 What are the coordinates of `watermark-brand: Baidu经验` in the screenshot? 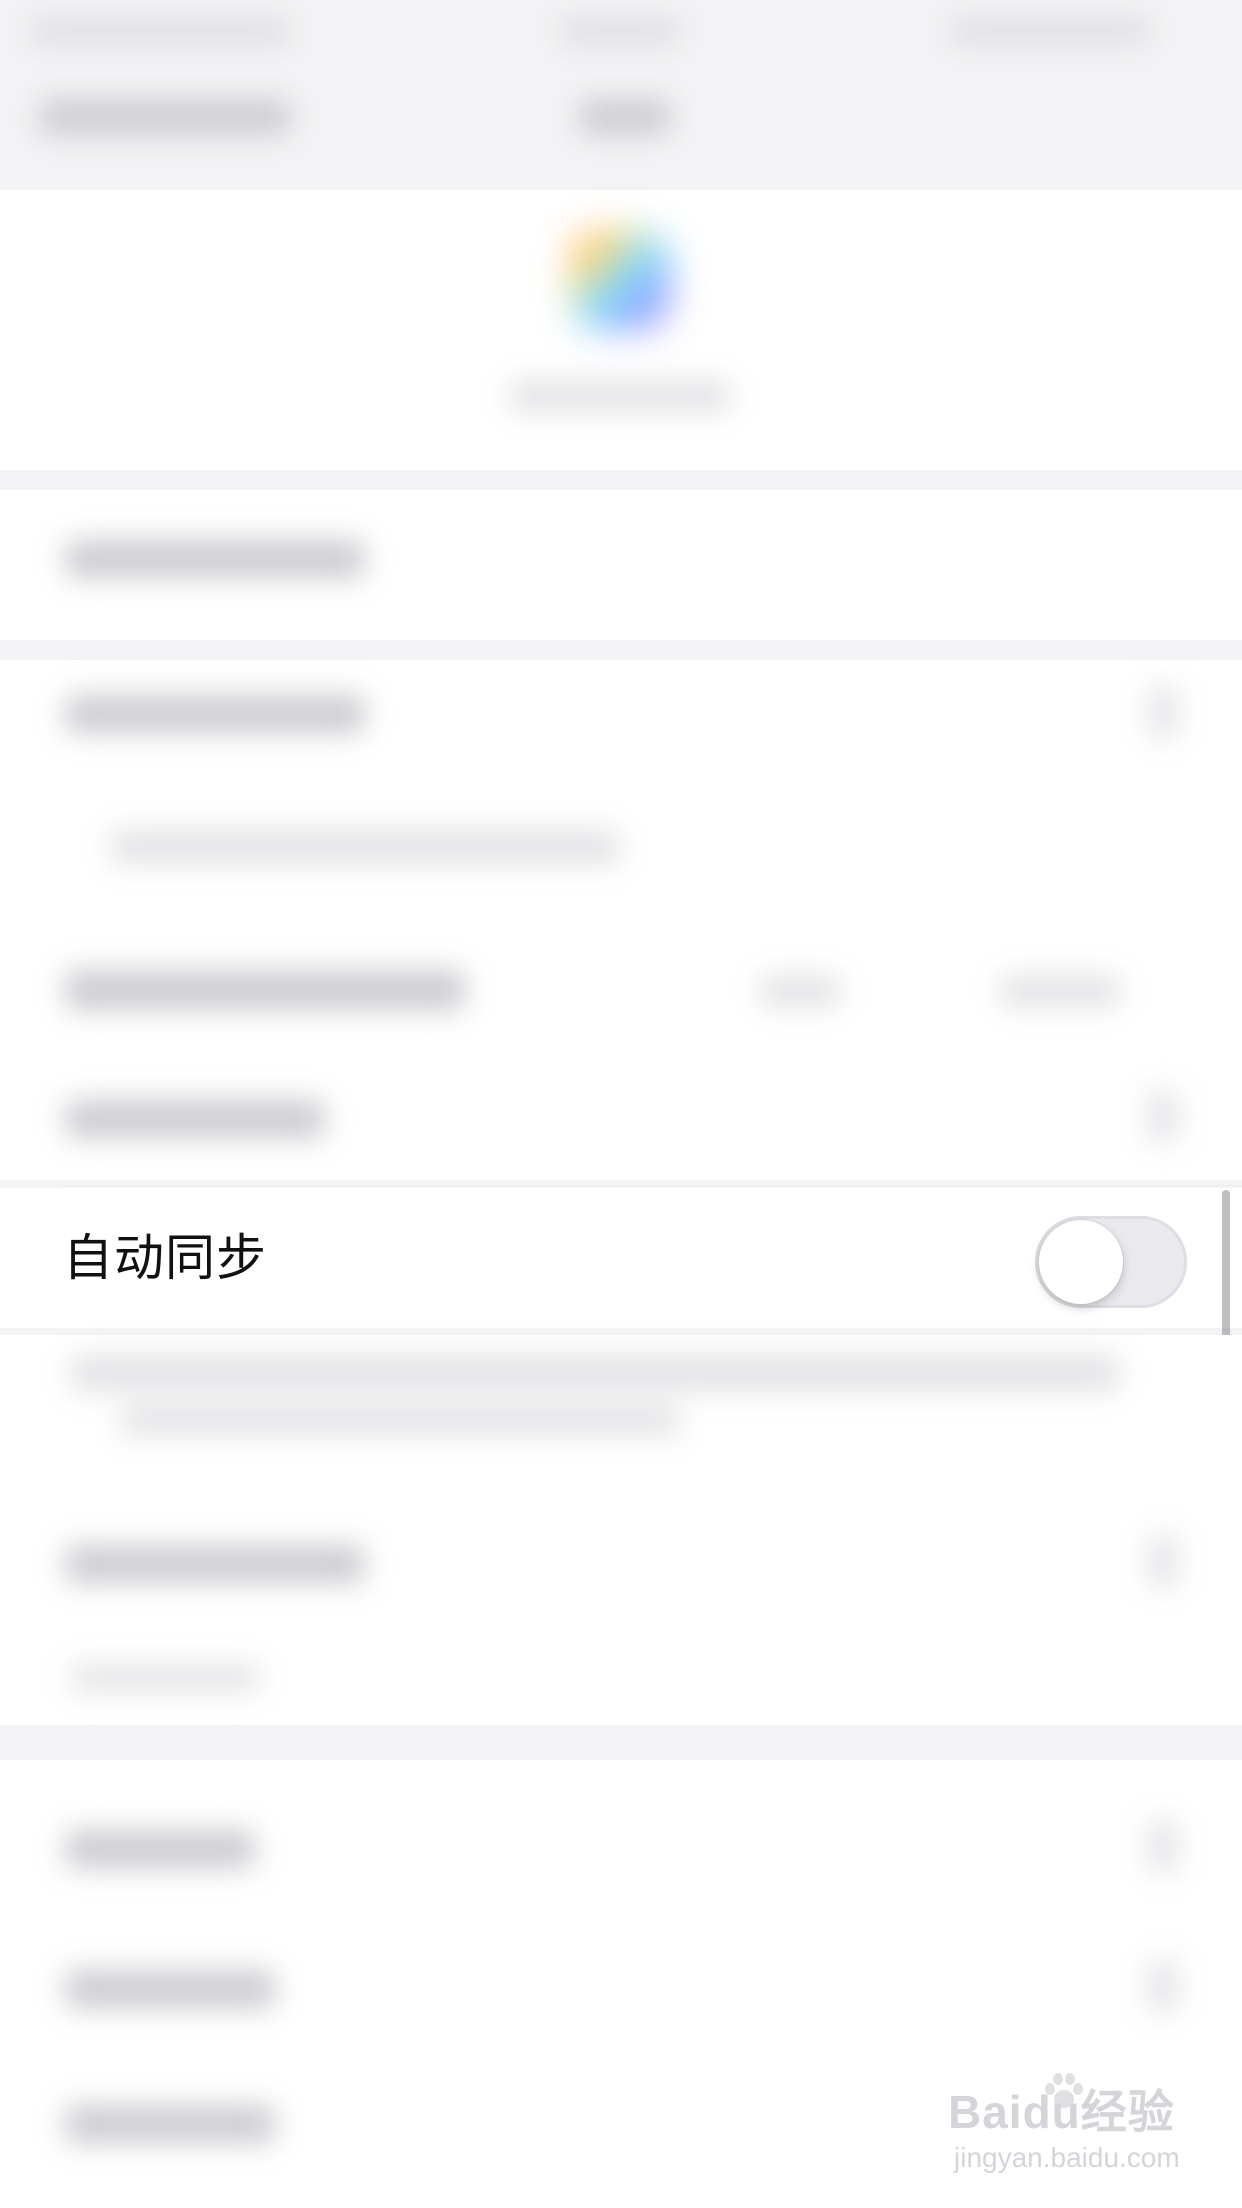 It's located at (1061, 2112).